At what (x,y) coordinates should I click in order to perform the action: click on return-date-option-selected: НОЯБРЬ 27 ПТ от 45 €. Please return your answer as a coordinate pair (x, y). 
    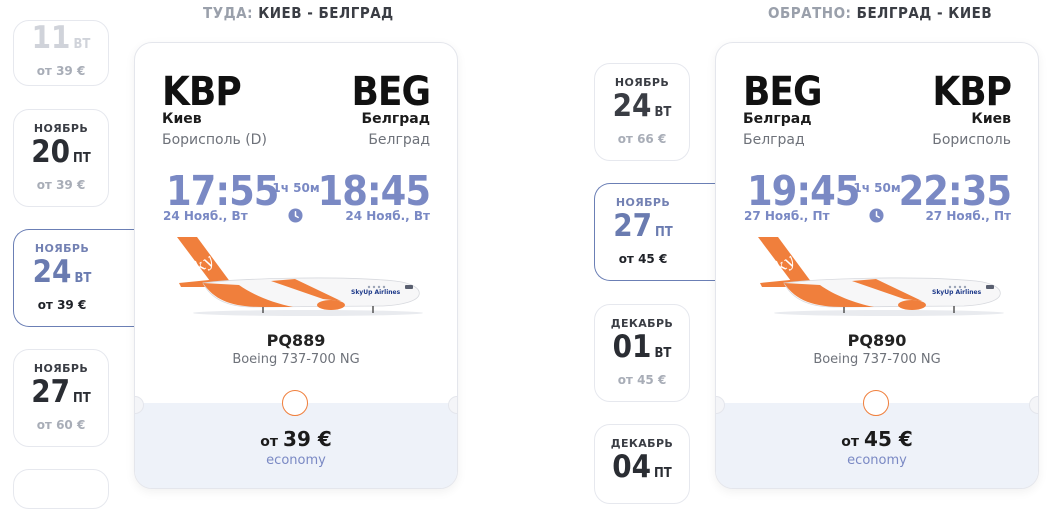
    Looking at the image, I should click on (655, 232).